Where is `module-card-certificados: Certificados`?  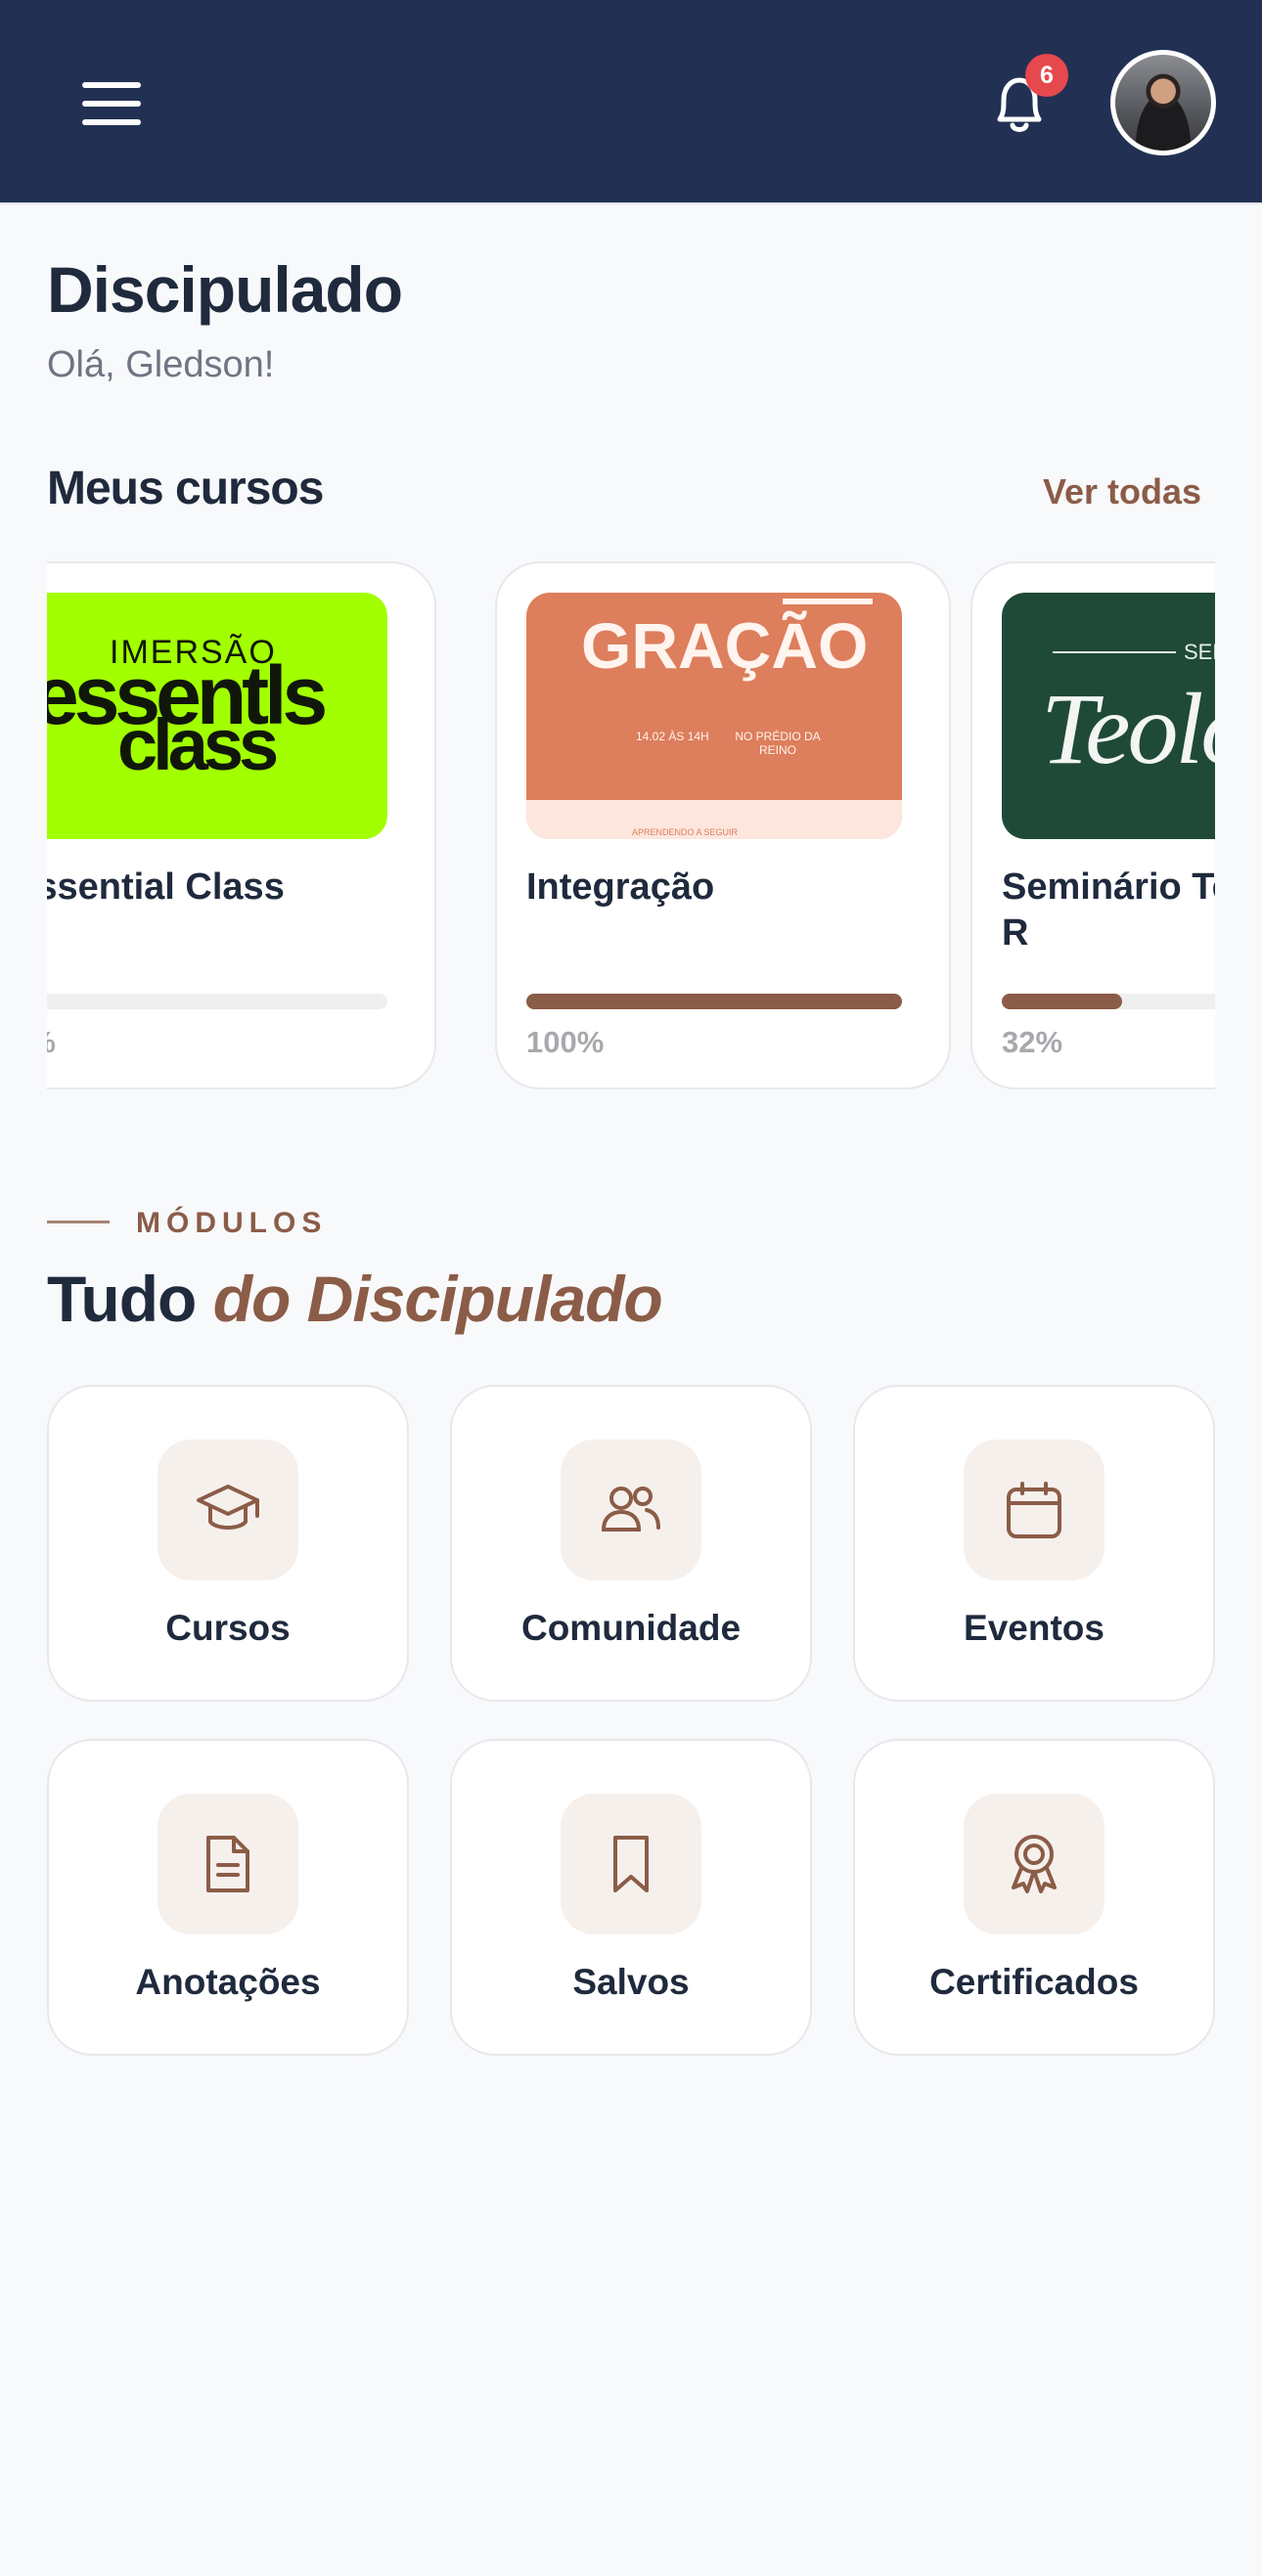
module-card-certificados: Certificados is located at coordinates (1034, 1897).